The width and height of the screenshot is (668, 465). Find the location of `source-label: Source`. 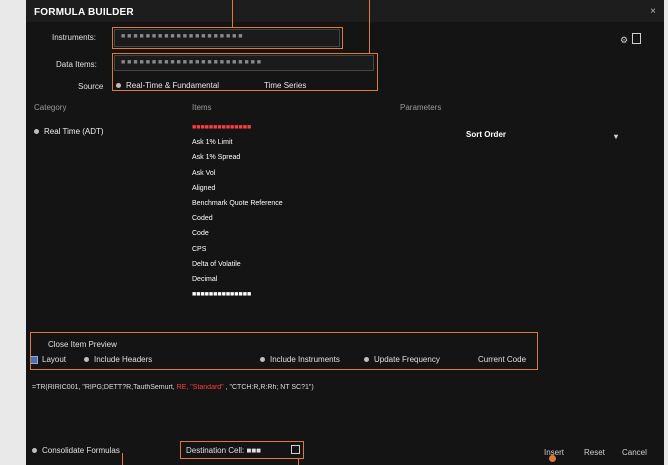

source-label: Source is located at coordinates (91, 86).